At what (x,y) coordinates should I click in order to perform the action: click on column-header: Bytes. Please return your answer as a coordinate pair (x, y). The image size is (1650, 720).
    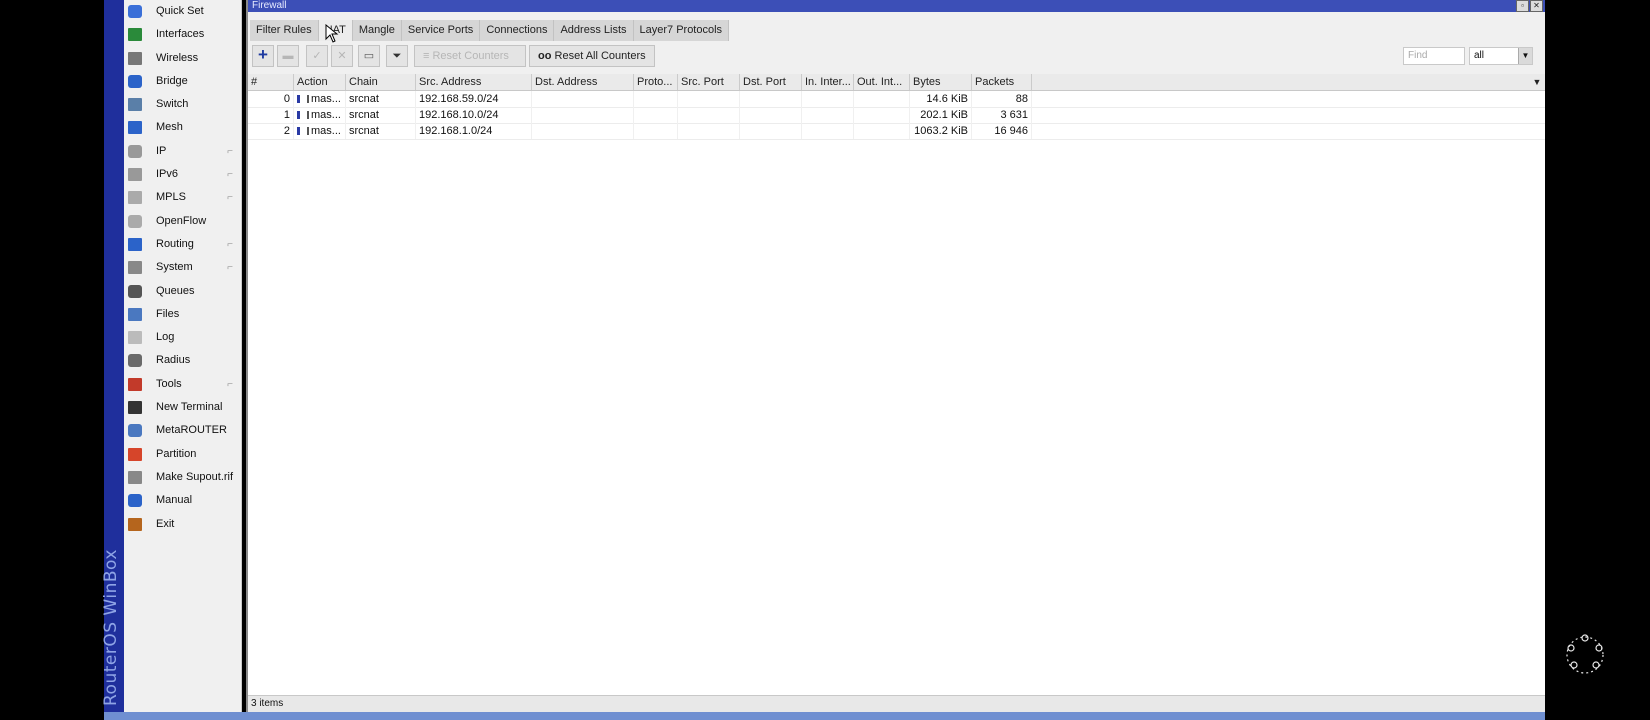
    Looking at the image, I should click on (941, 82).